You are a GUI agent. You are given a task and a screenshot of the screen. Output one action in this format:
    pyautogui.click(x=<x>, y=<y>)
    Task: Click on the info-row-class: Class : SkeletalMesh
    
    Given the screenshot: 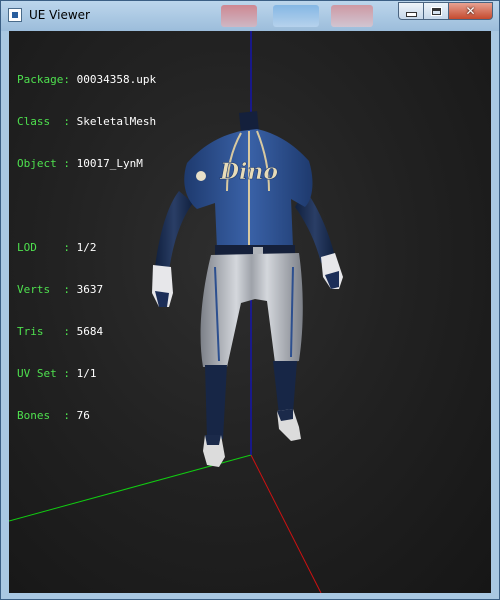 What is the action you would take?
    pyautogui.click(x=87, y=121)
    